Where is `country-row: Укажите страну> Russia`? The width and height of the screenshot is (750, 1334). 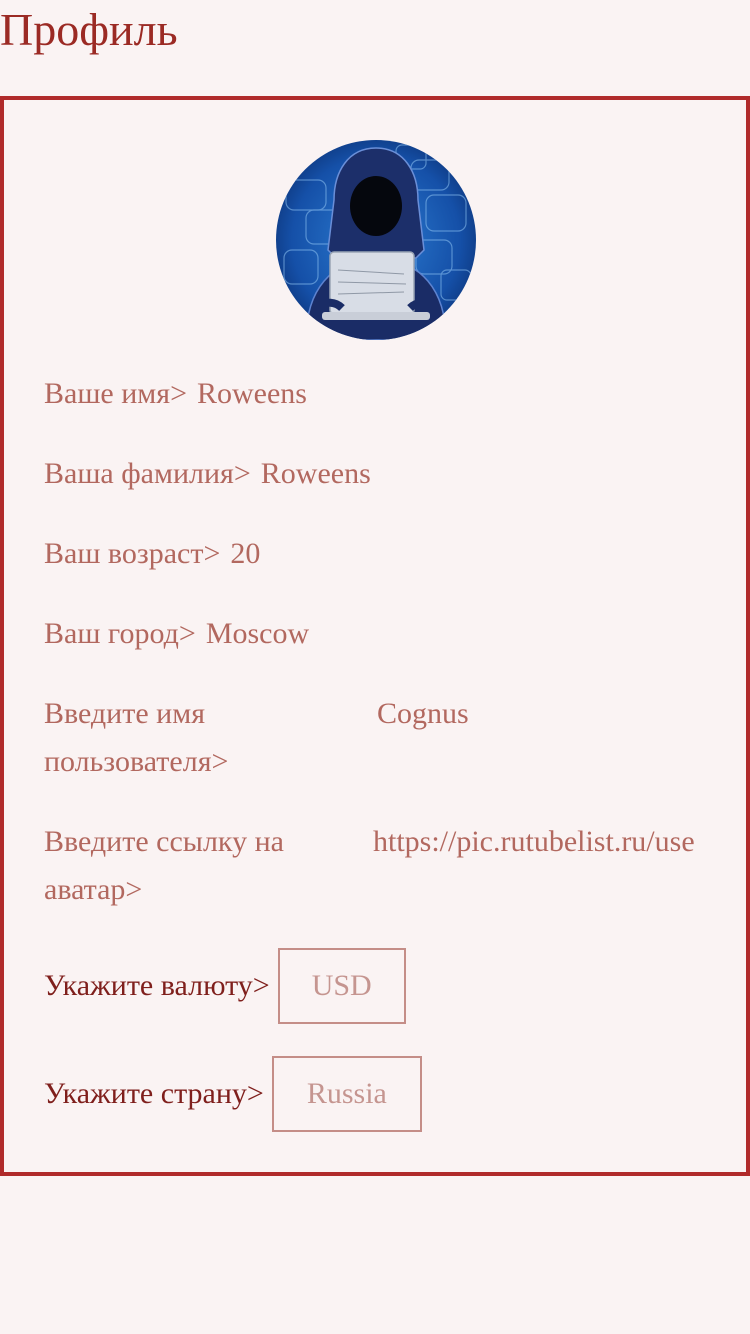 country-row: Укажите страну> Russia is located at coordinates (233, 1094).